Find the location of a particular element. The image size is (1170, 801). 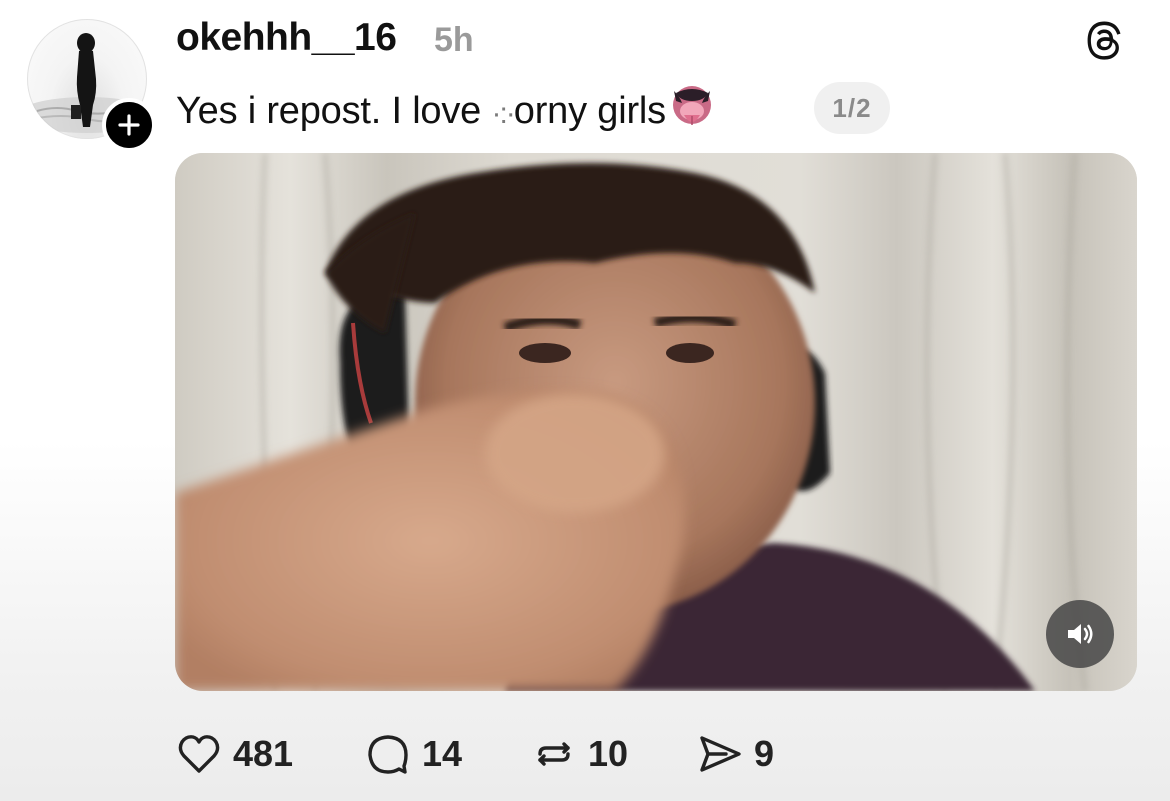

comment-bubble-icon is located at coordinates (388, 754).